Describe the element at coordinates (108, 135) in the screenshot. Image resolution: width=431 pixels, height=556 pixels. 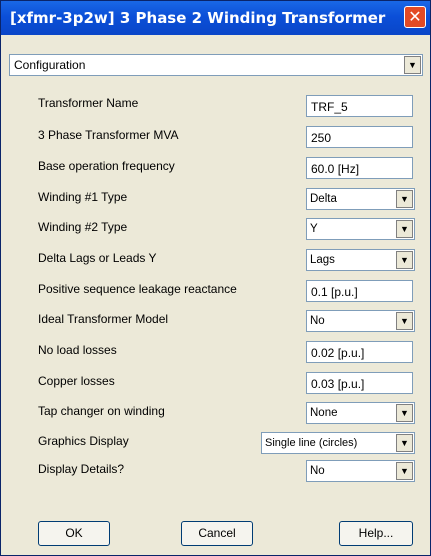
I see `mva-label: 3 Phase Transformer MVA` at that location.